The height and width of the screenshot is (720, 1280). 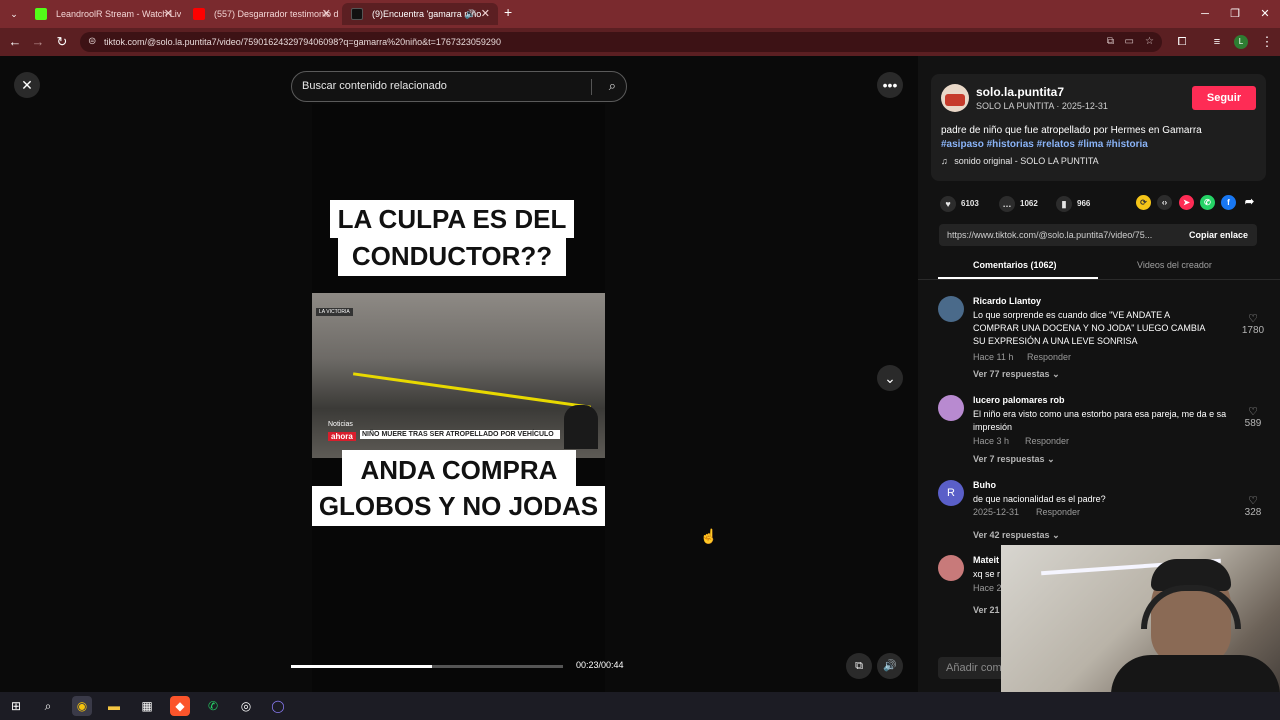 I want to click on whatsapp-taskbar-icon: ✆, so click(x=213, y=706).